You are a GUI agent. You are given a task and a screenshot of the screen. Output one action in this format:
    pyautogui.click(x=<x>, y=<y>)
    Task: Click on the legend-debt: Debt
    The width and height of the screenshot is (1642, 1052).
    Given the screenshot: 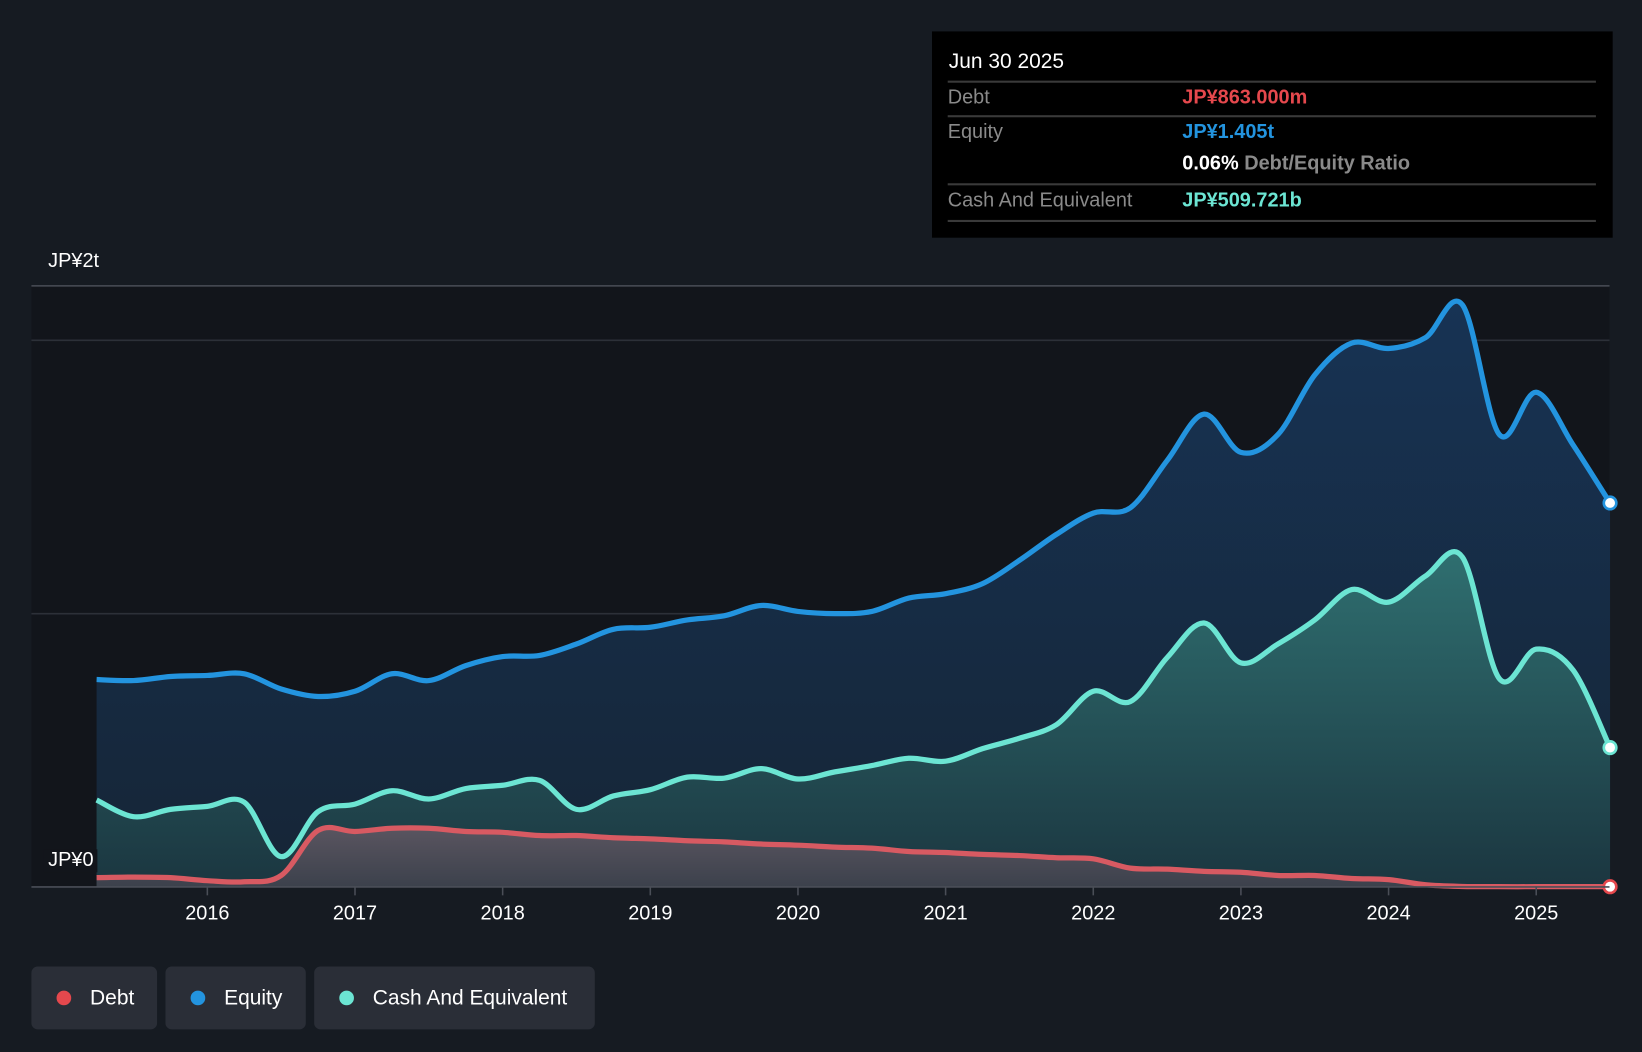 What is the action you would take?
    pyautogui.click(x=94, y=998)
    